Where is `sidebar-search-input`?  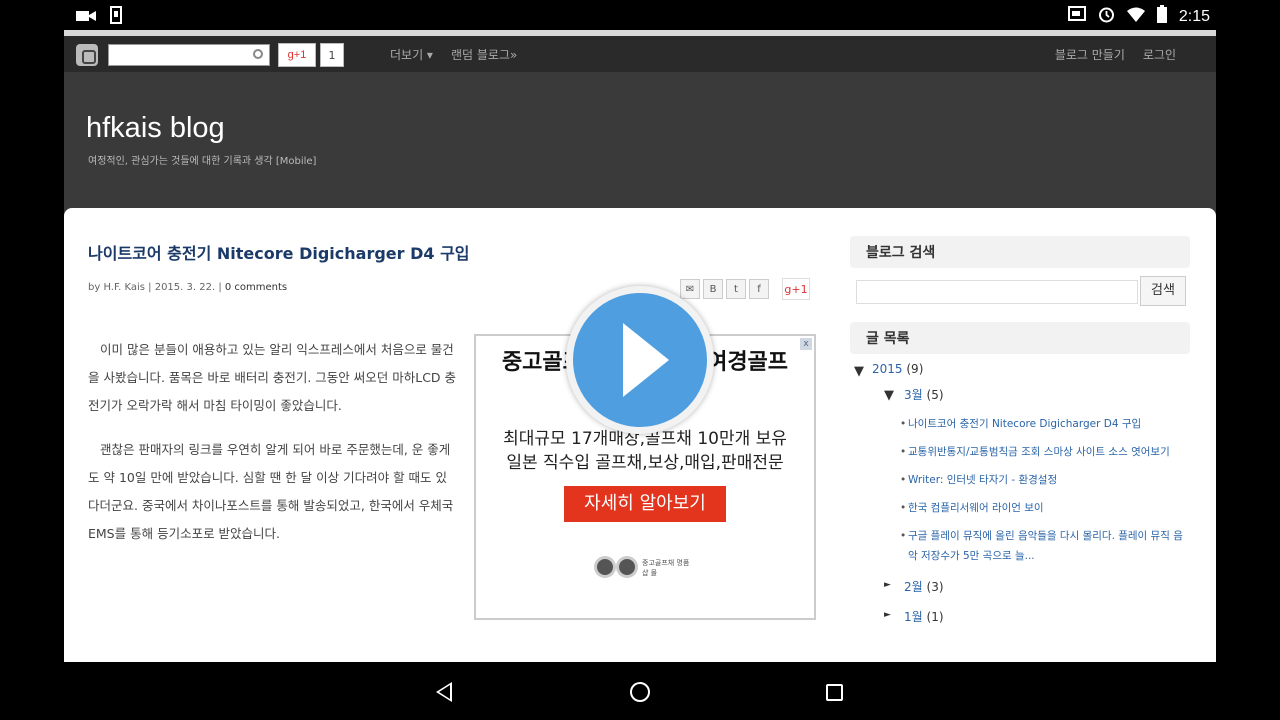 sidebar-search-input is located at coordinates (997, 292).